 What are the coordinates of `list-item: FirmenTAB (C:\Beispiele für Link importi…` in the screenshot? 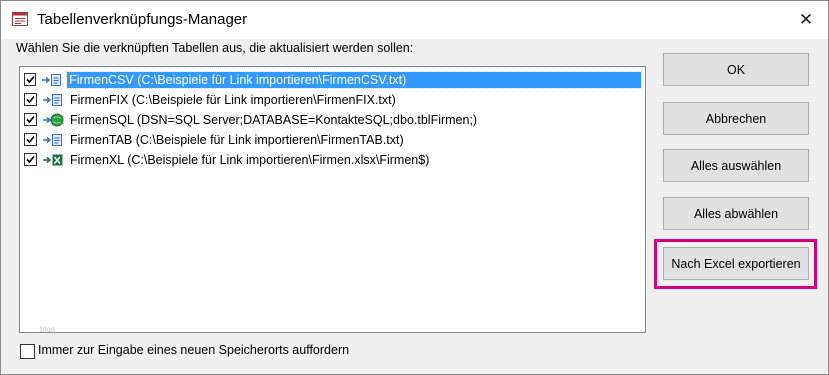 It's located at (331, 139).